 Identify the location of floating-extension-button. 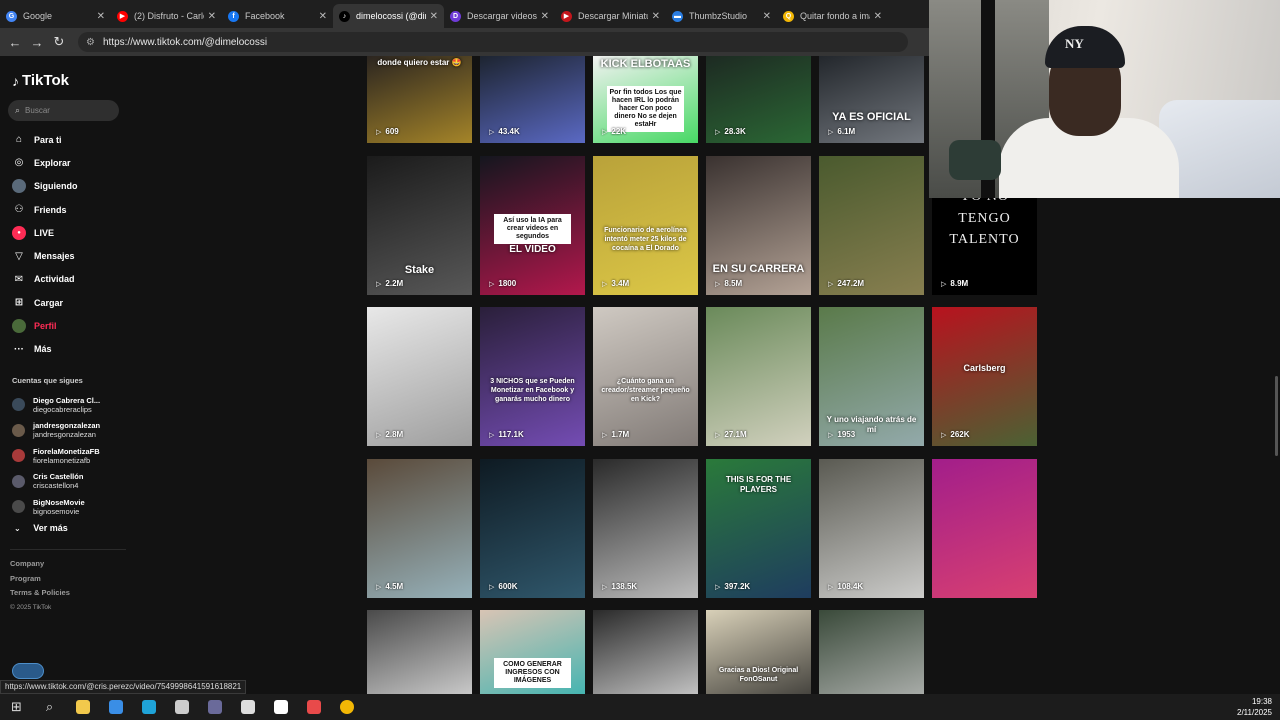
(28, 671).